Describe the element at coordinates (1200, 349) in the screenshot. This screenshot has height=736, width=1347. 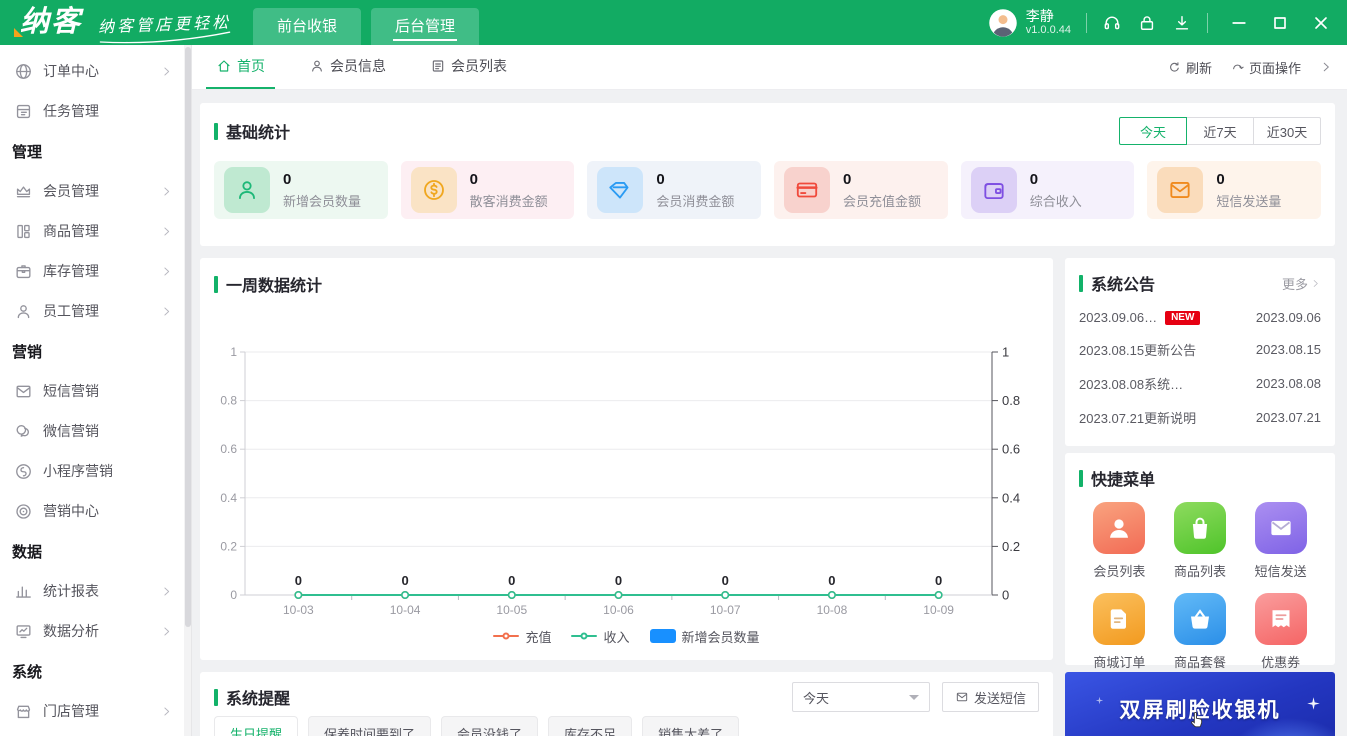
I see `announcement-item: 2023.08.15更新公告 2023.08.15` at that location.